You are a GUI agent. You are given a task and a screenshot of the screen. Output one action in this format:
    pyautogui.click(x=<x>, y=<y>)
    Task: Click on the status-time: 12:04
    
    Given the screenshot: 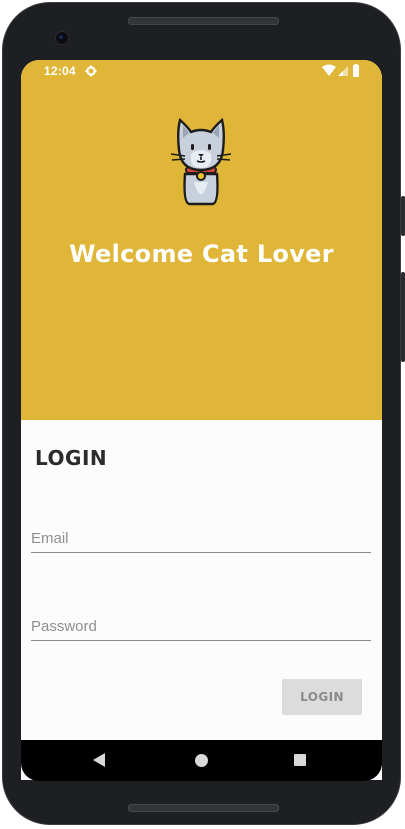 What is the action you would take?
    pyautogui.click(x=60, y=71)
    